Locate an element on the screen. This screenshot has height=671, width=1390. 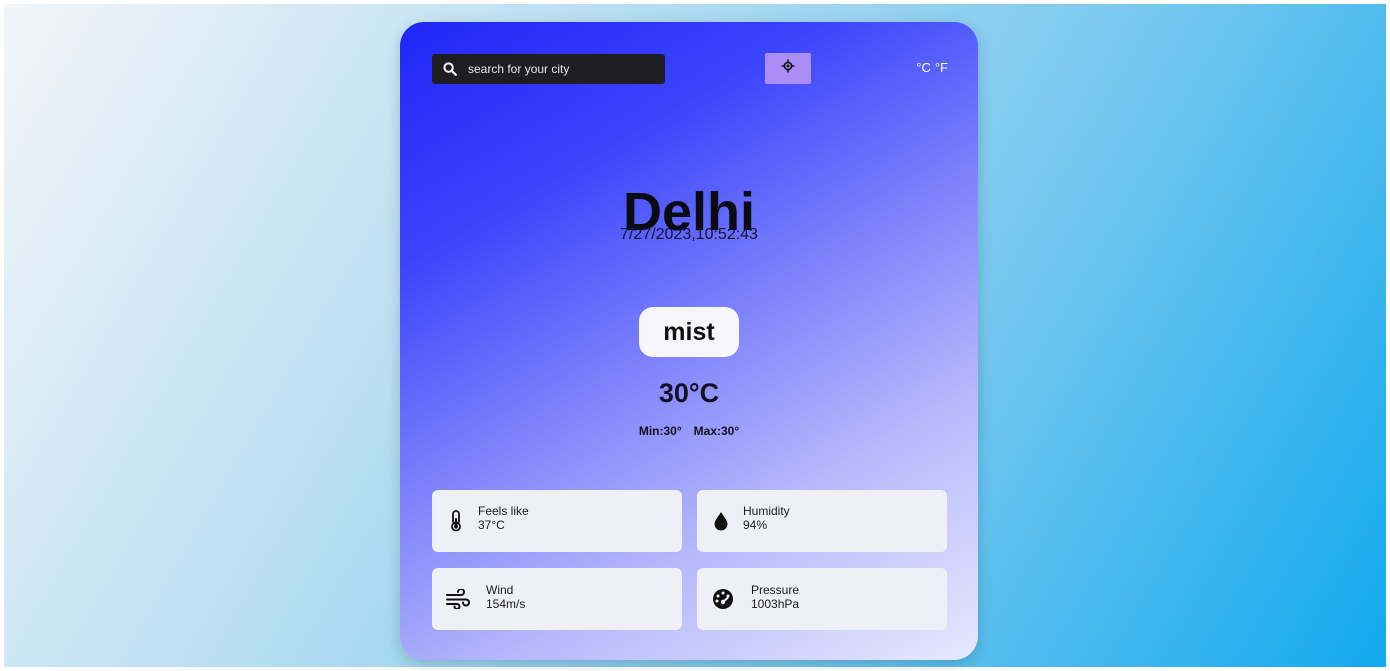
wind-icon is located at coordinates (458, 599).